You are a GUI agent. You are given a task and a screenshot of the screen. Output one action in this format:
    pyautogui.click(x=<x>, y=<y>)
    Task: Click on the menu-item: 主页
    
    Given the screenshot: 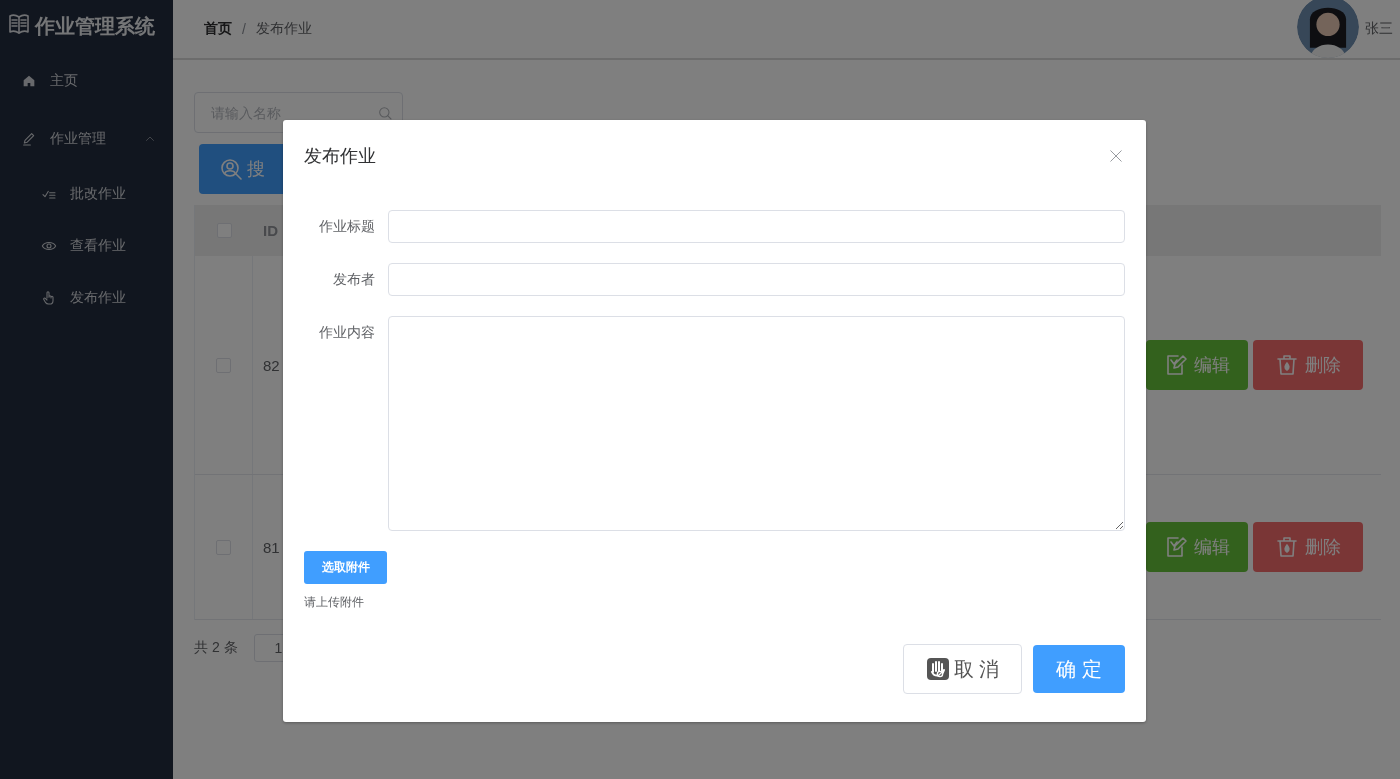 What is the action you would take?
    pyautogui.click(x=86, y=81)
    